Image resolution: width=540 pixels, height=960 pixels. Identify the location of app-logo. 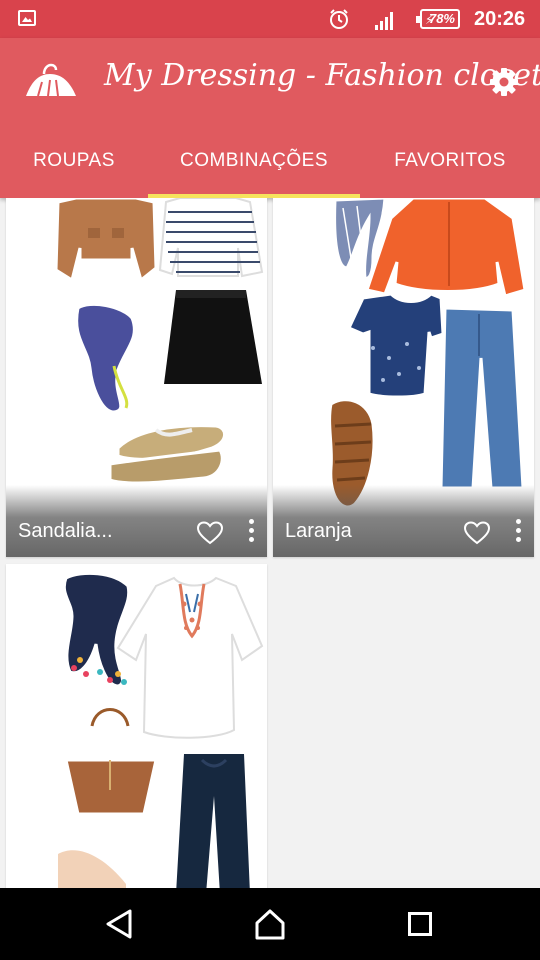
(51, 80).